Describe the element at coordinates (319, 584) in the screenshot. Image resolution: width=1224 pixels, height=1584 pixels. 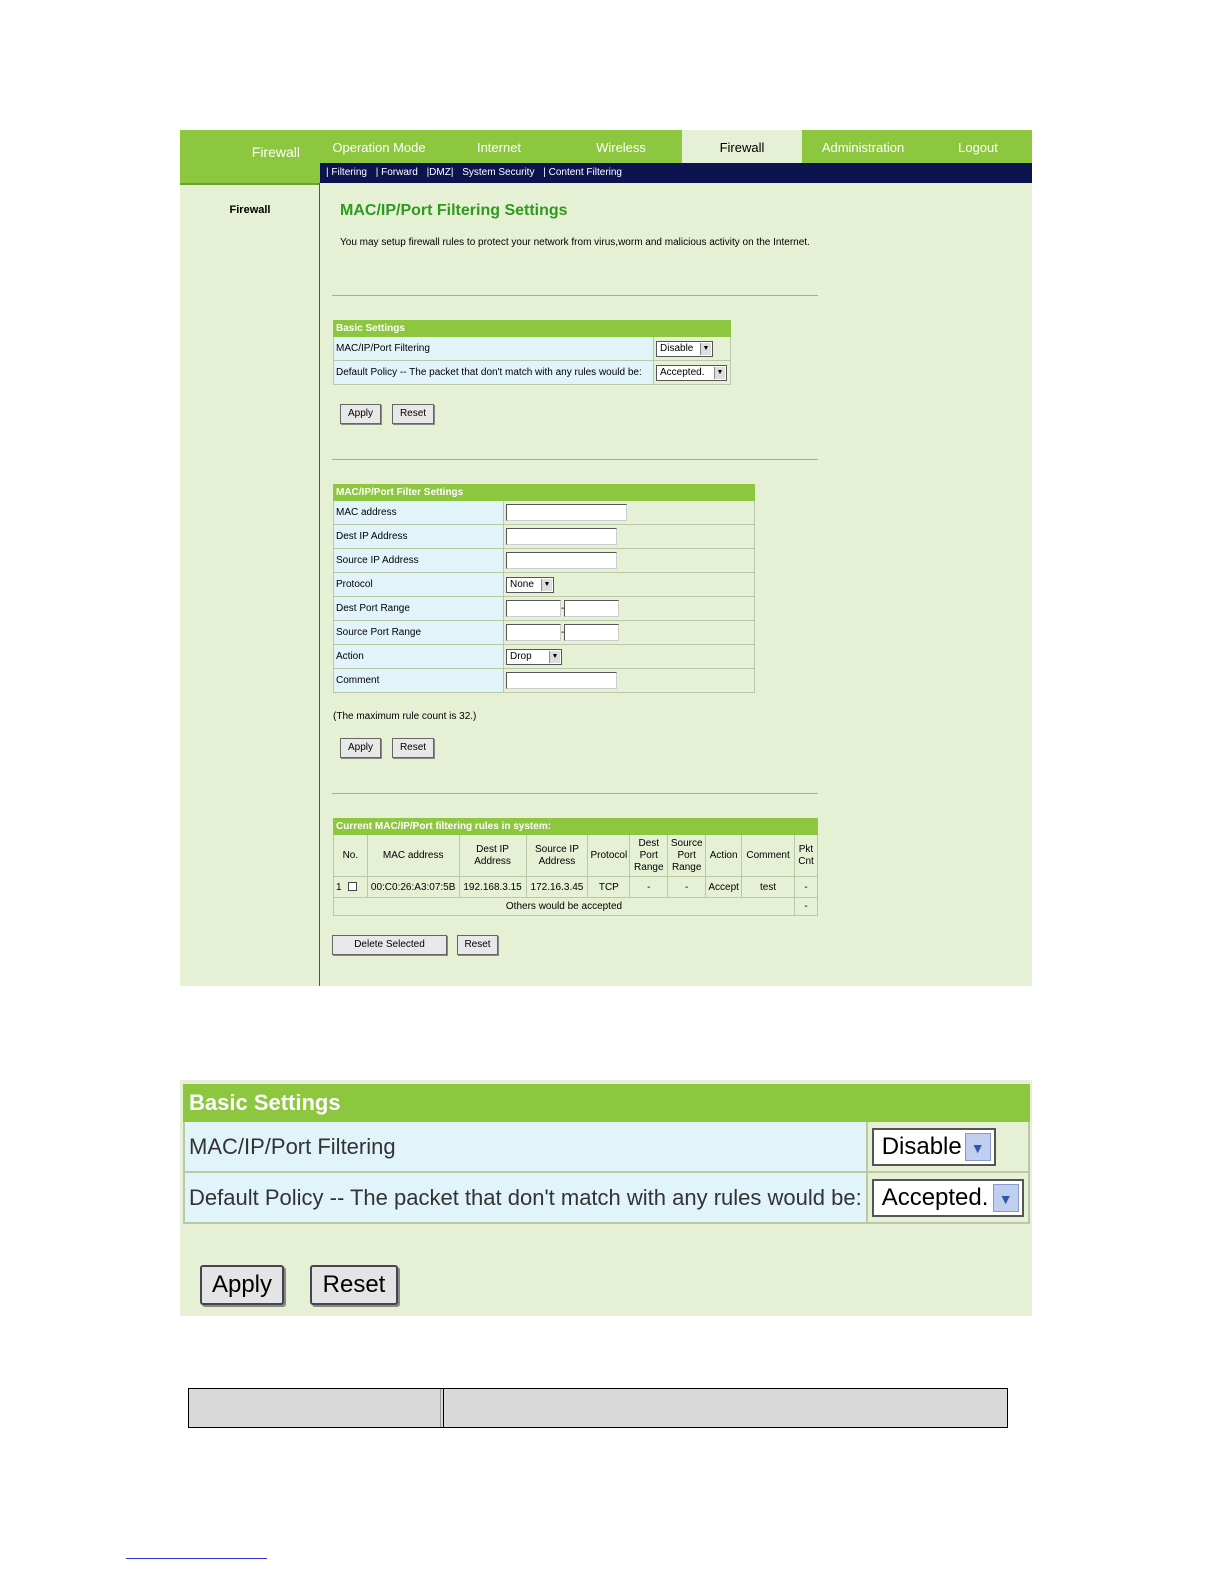
I see `sidebar-divider` at that location.